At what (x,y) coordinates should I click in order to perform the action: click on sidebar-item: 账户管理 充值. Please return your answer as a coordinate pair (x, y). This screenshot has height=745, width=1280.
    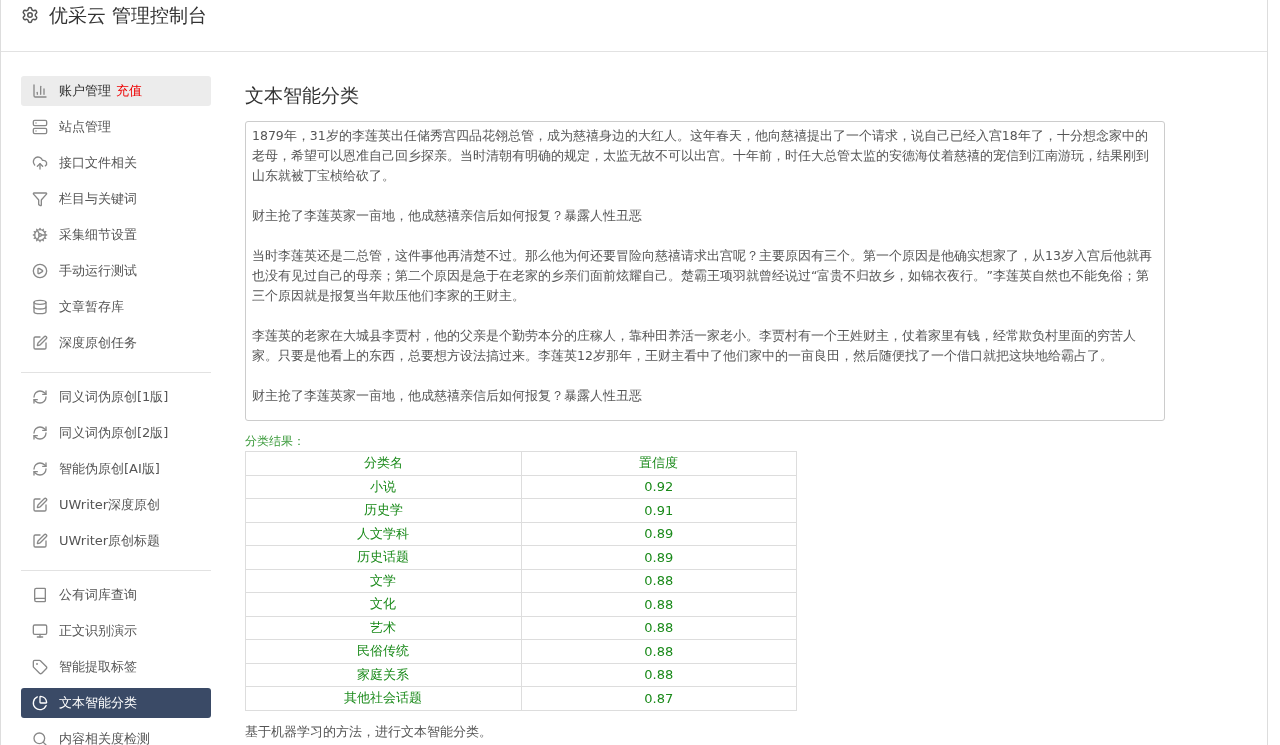
    Looking at the image, I should click on (116, 91).